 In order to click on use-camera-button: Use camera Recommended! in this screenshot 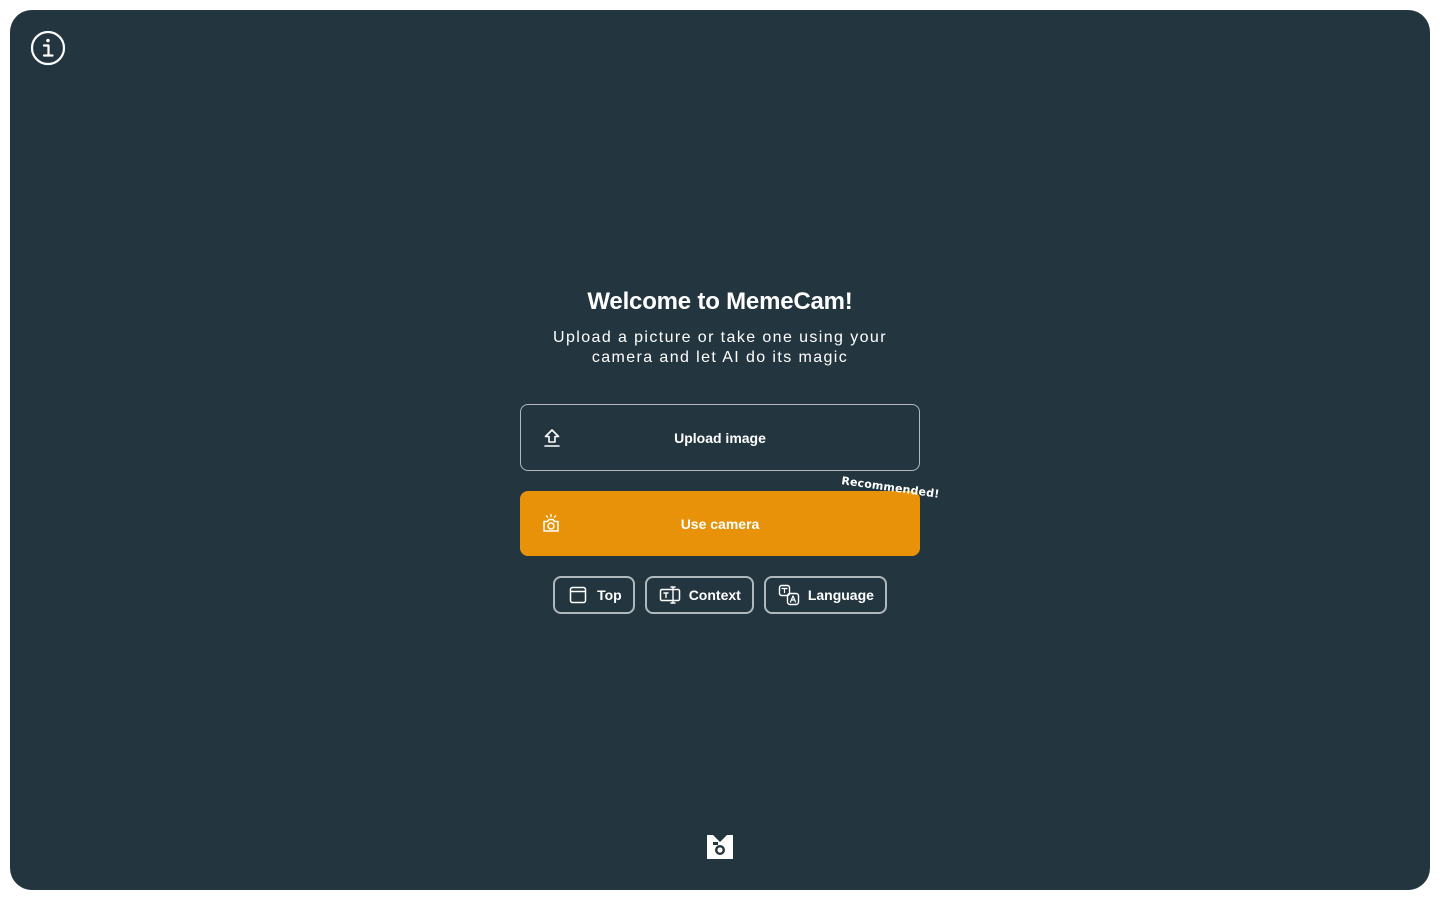, I will do `click(730, 515)`.